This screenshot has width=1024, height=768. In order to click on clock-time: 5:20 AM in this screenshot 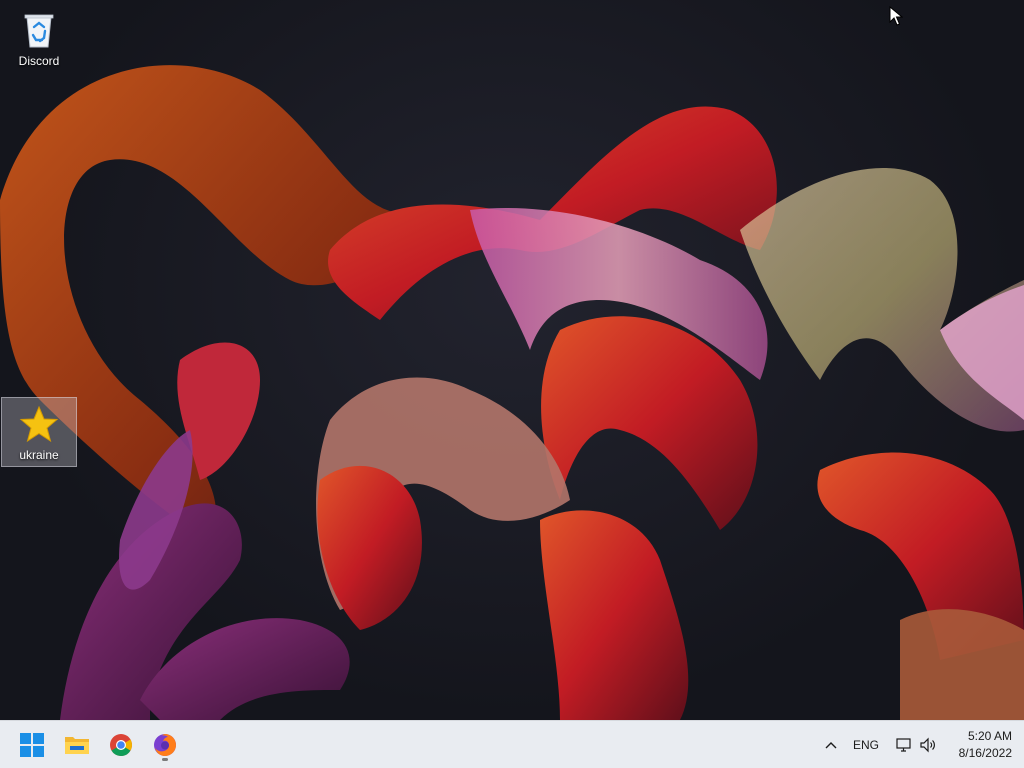, I will do `click(989, 736)`.